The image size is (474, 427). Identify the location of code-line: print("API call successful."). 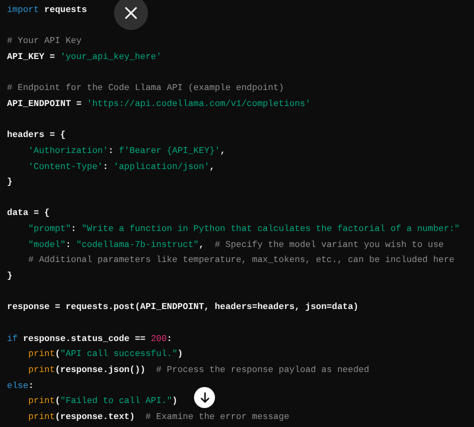
(105, 355).